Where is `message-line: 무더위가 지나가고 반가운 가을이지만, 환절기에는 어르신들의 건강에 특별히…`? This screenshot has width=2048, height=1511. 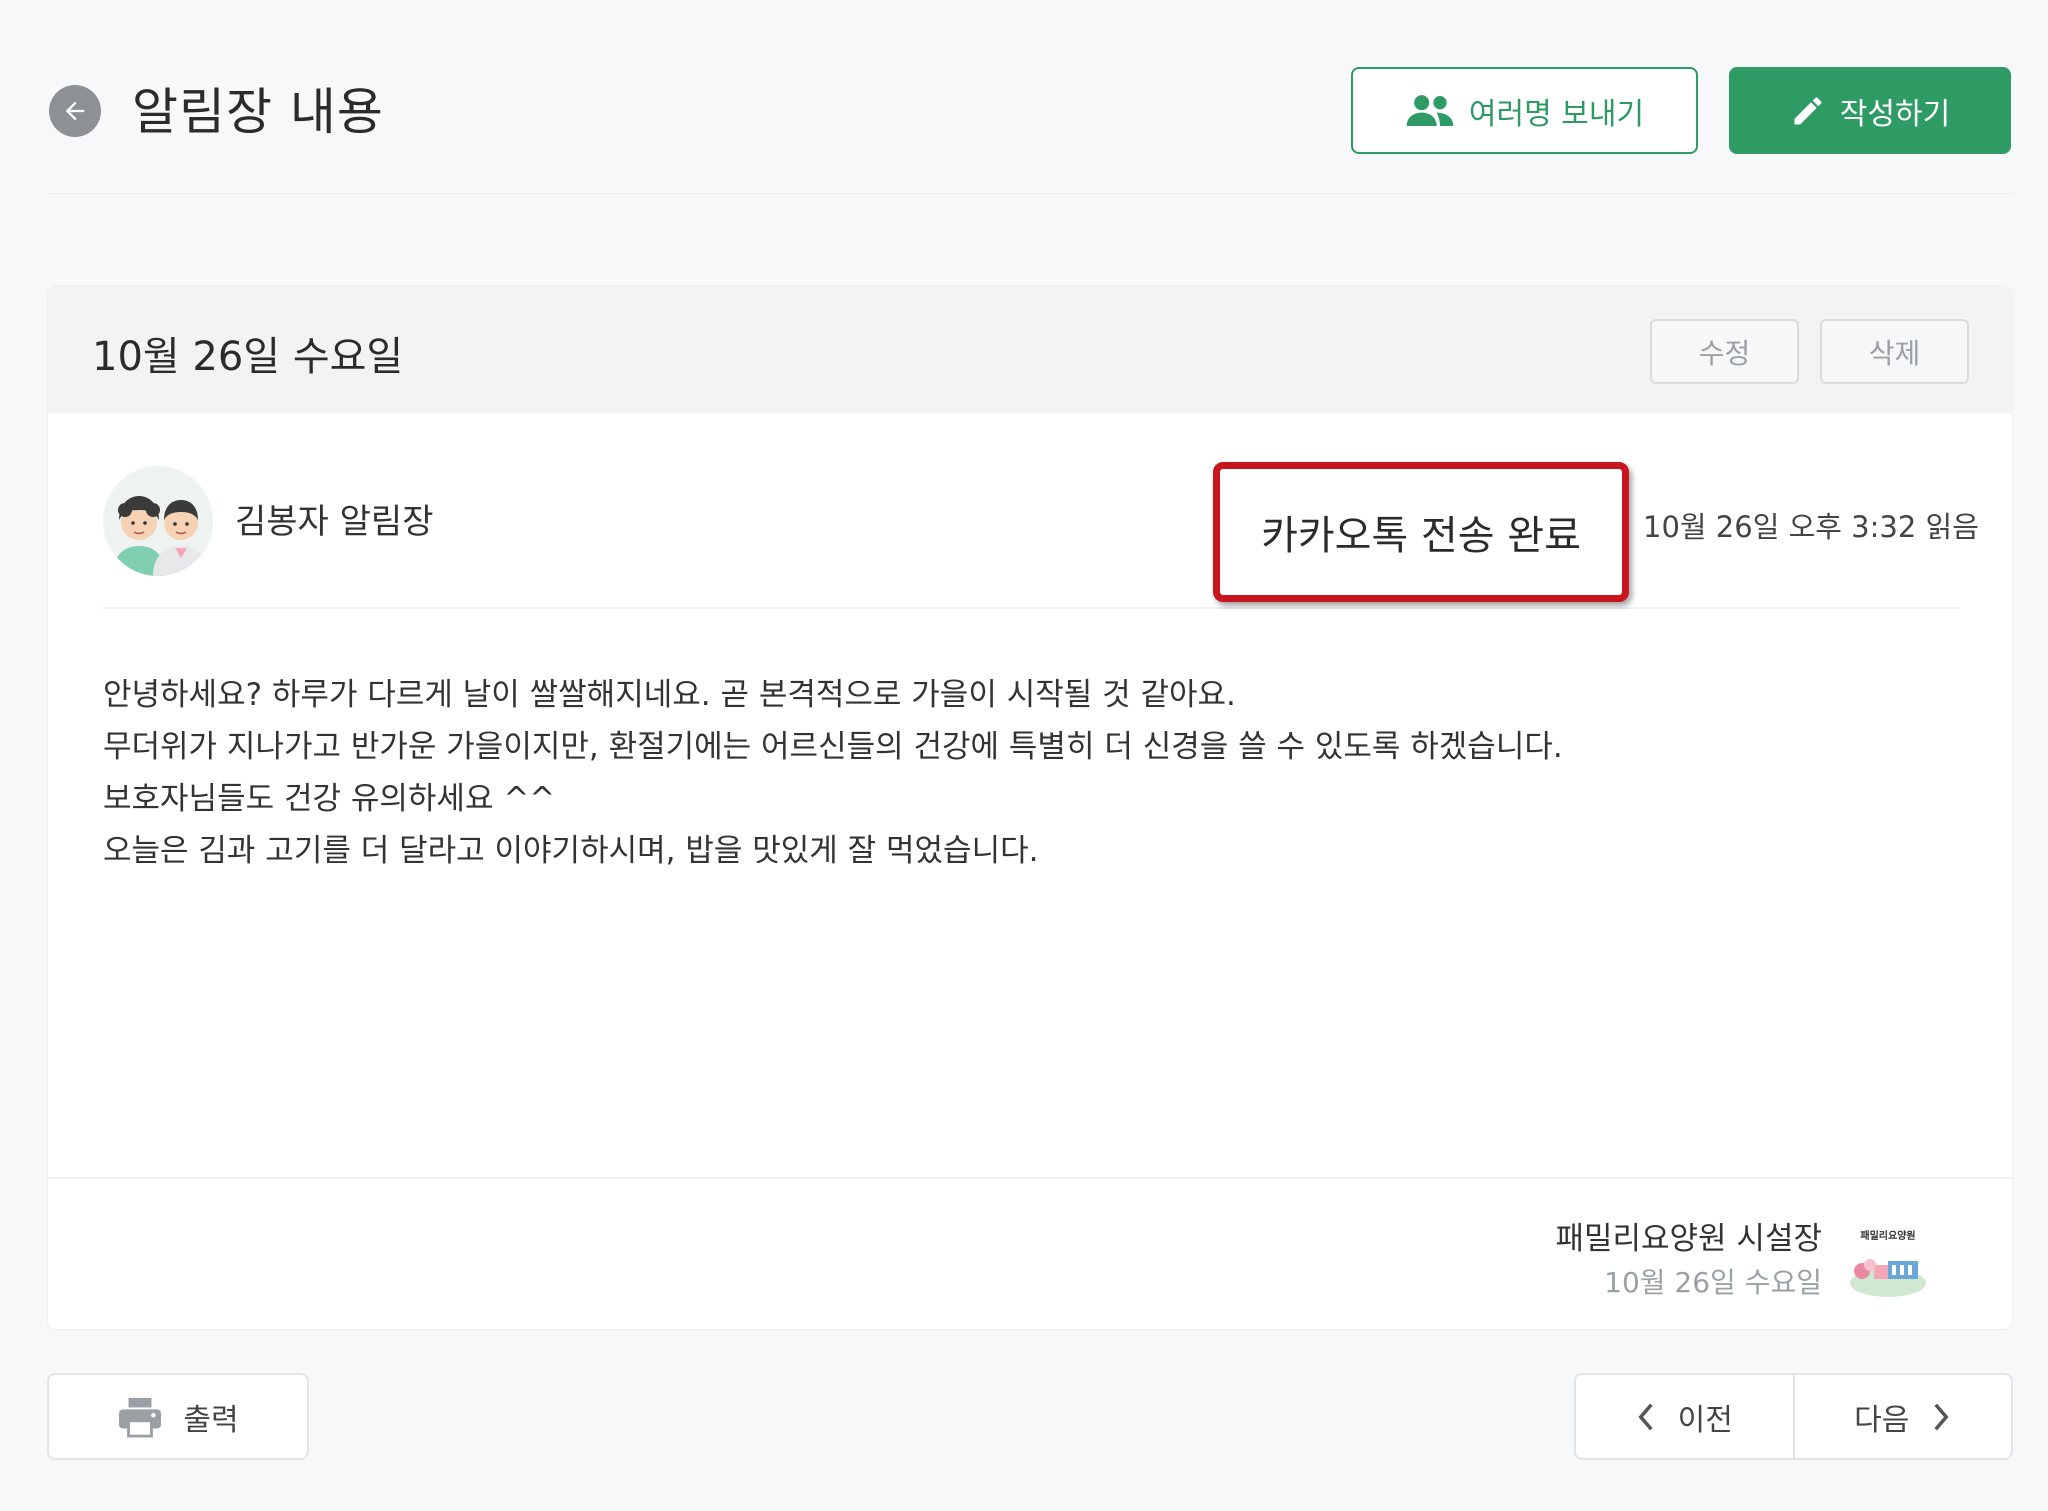 message-line: 무더위가 지나가고 반가운 가을이지만, 환절기에는 어르신들의 건강에 특별히… is located at coordinates (833, 747).